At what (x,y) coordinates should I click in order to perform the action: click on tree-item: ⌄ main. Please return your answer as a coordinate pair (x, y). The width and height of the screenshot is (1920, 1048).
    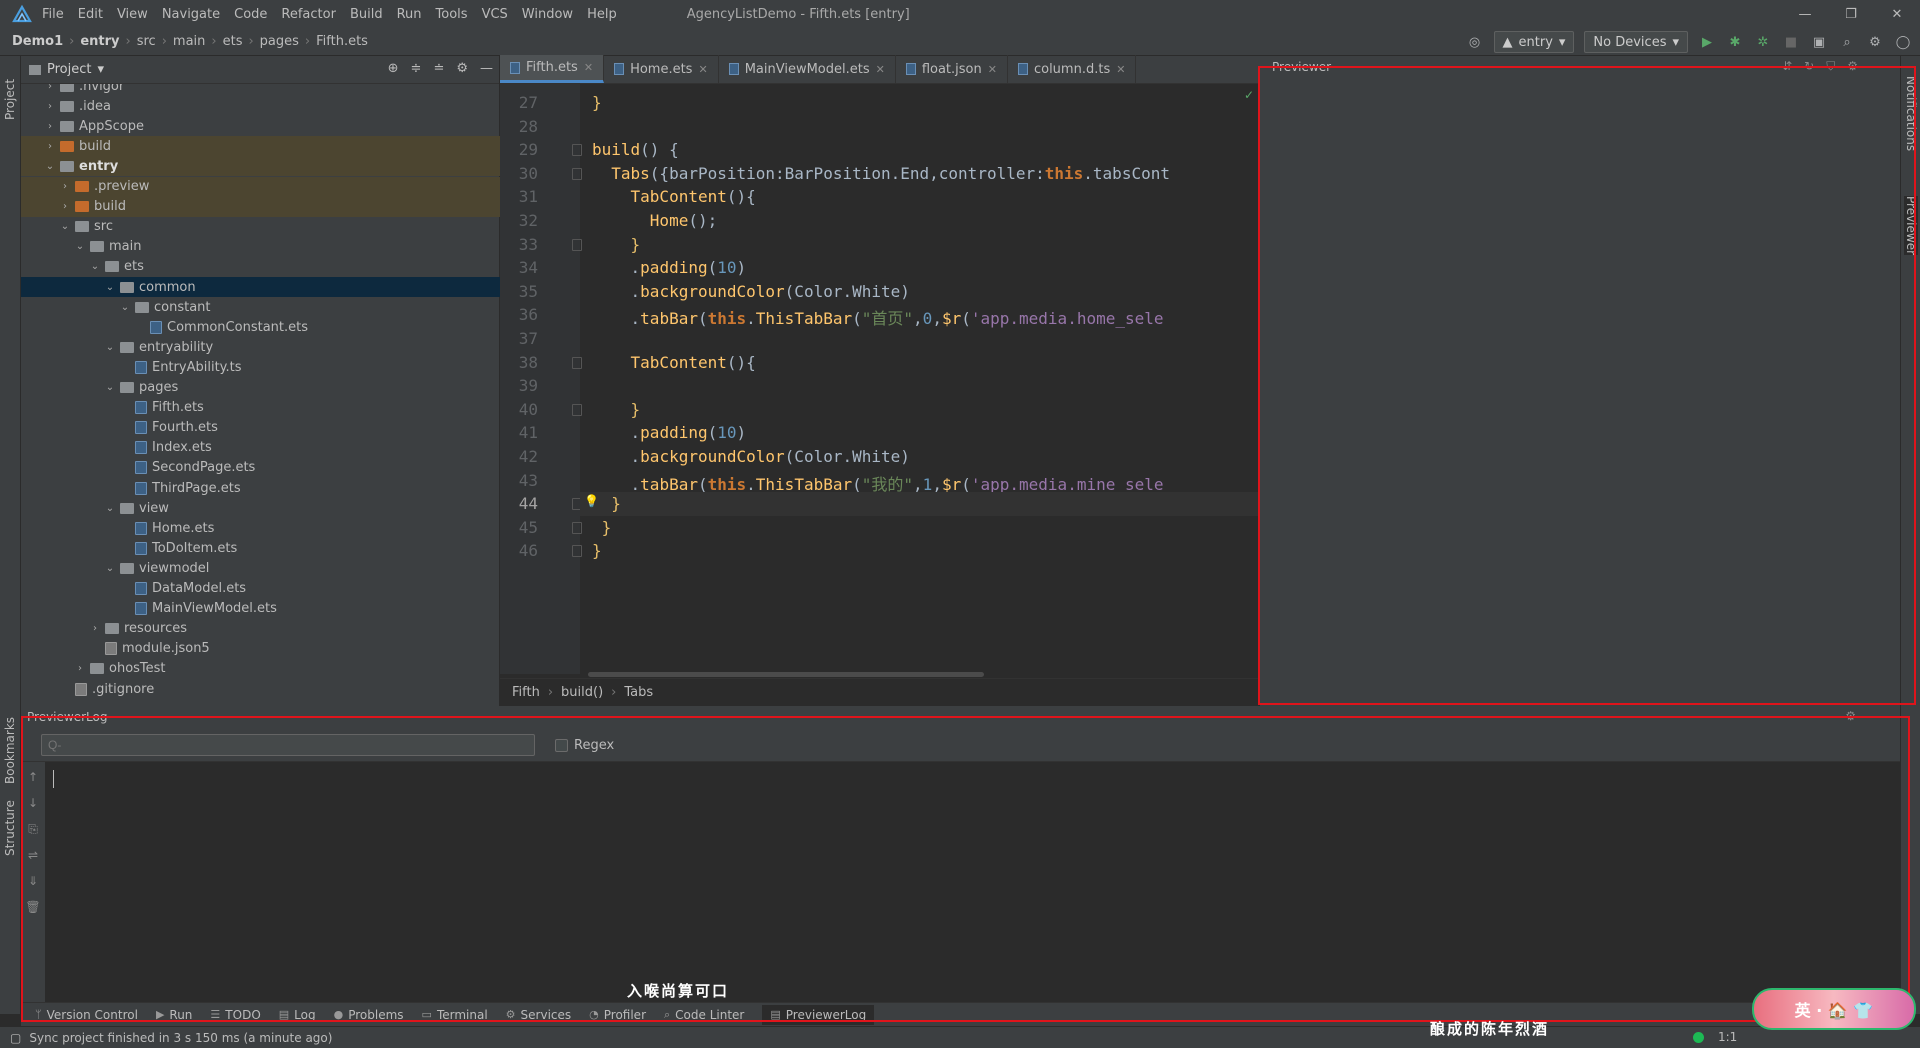
    Looking at the image, I should click on (260, 247).